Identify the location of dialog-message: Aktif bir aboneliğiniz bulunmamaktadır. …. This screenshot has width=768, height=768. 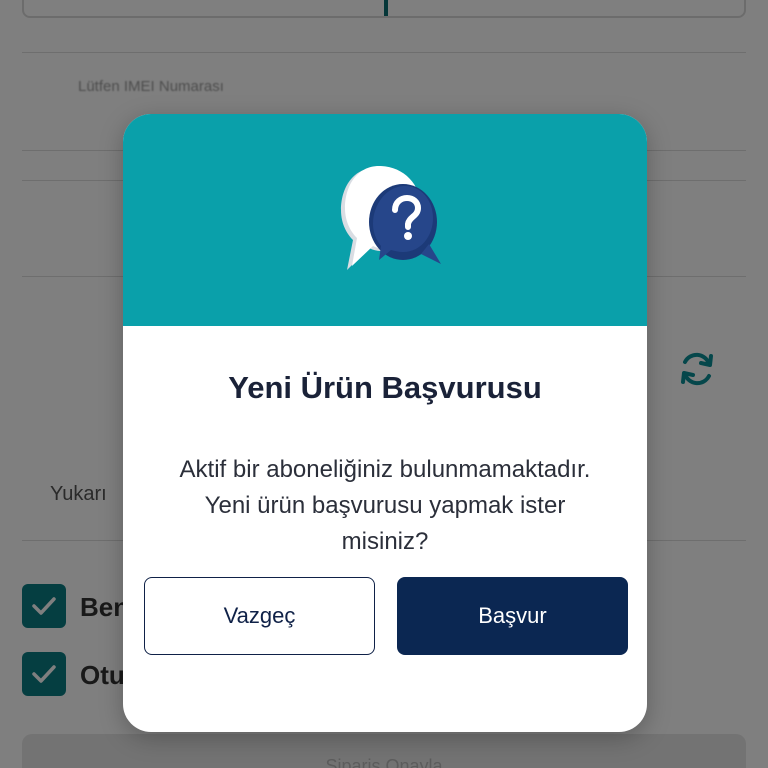
(385, 505).